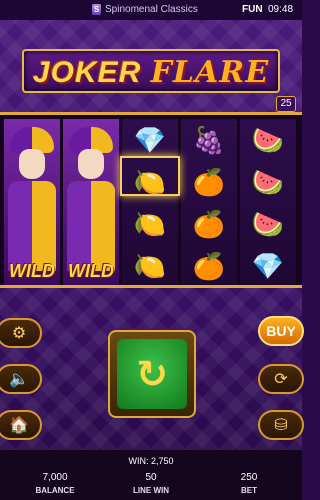 The height and width of the screenshot is (500, 320). Describe the element at coordinates (286, 104) in the screenshot. I see `paylines-badge: 25` at that location.